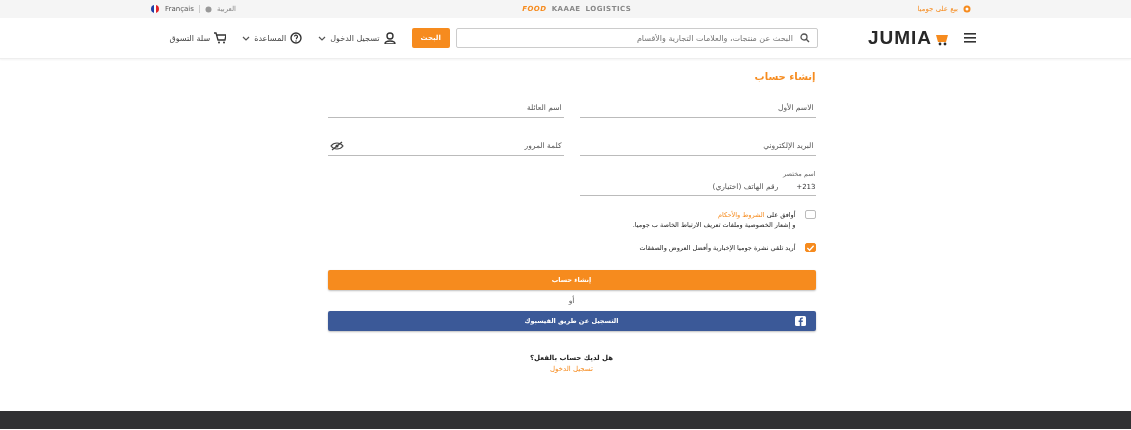  What do you see at coordinates (270, 38) in the screenshot?
I see `help-link: المساعدة` at bounding box center [270, 38].